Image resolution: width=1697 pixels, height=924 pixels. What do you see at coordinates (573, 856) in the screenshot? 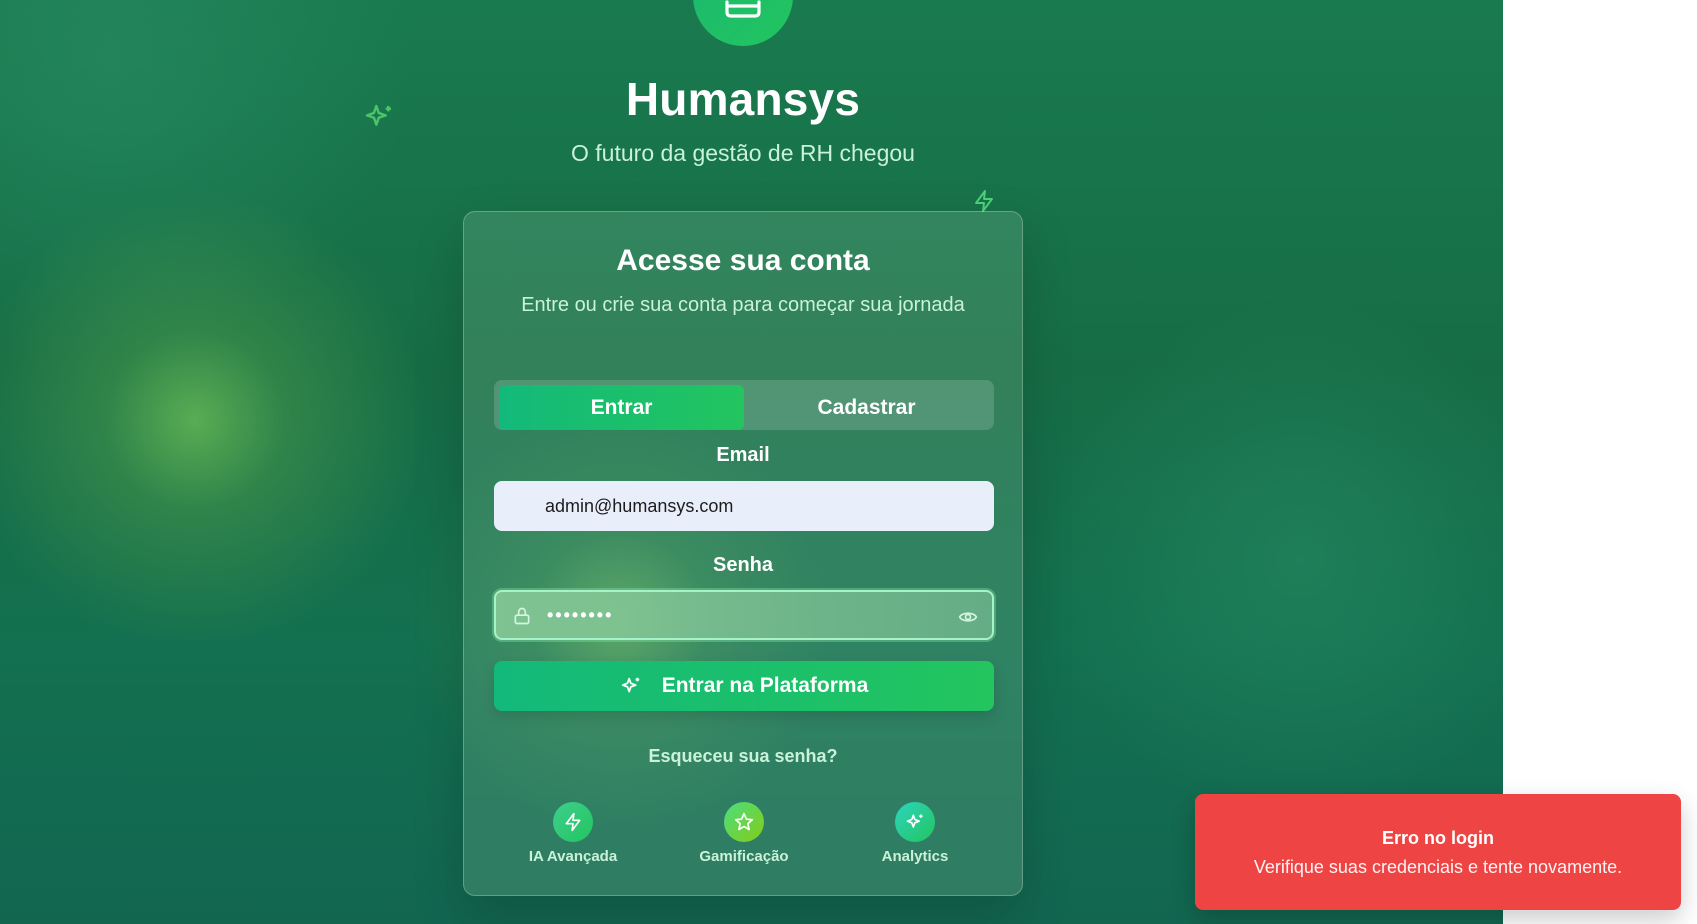
I see `feature-ia-label: IA Avançada` at bounding box center [573, 856].